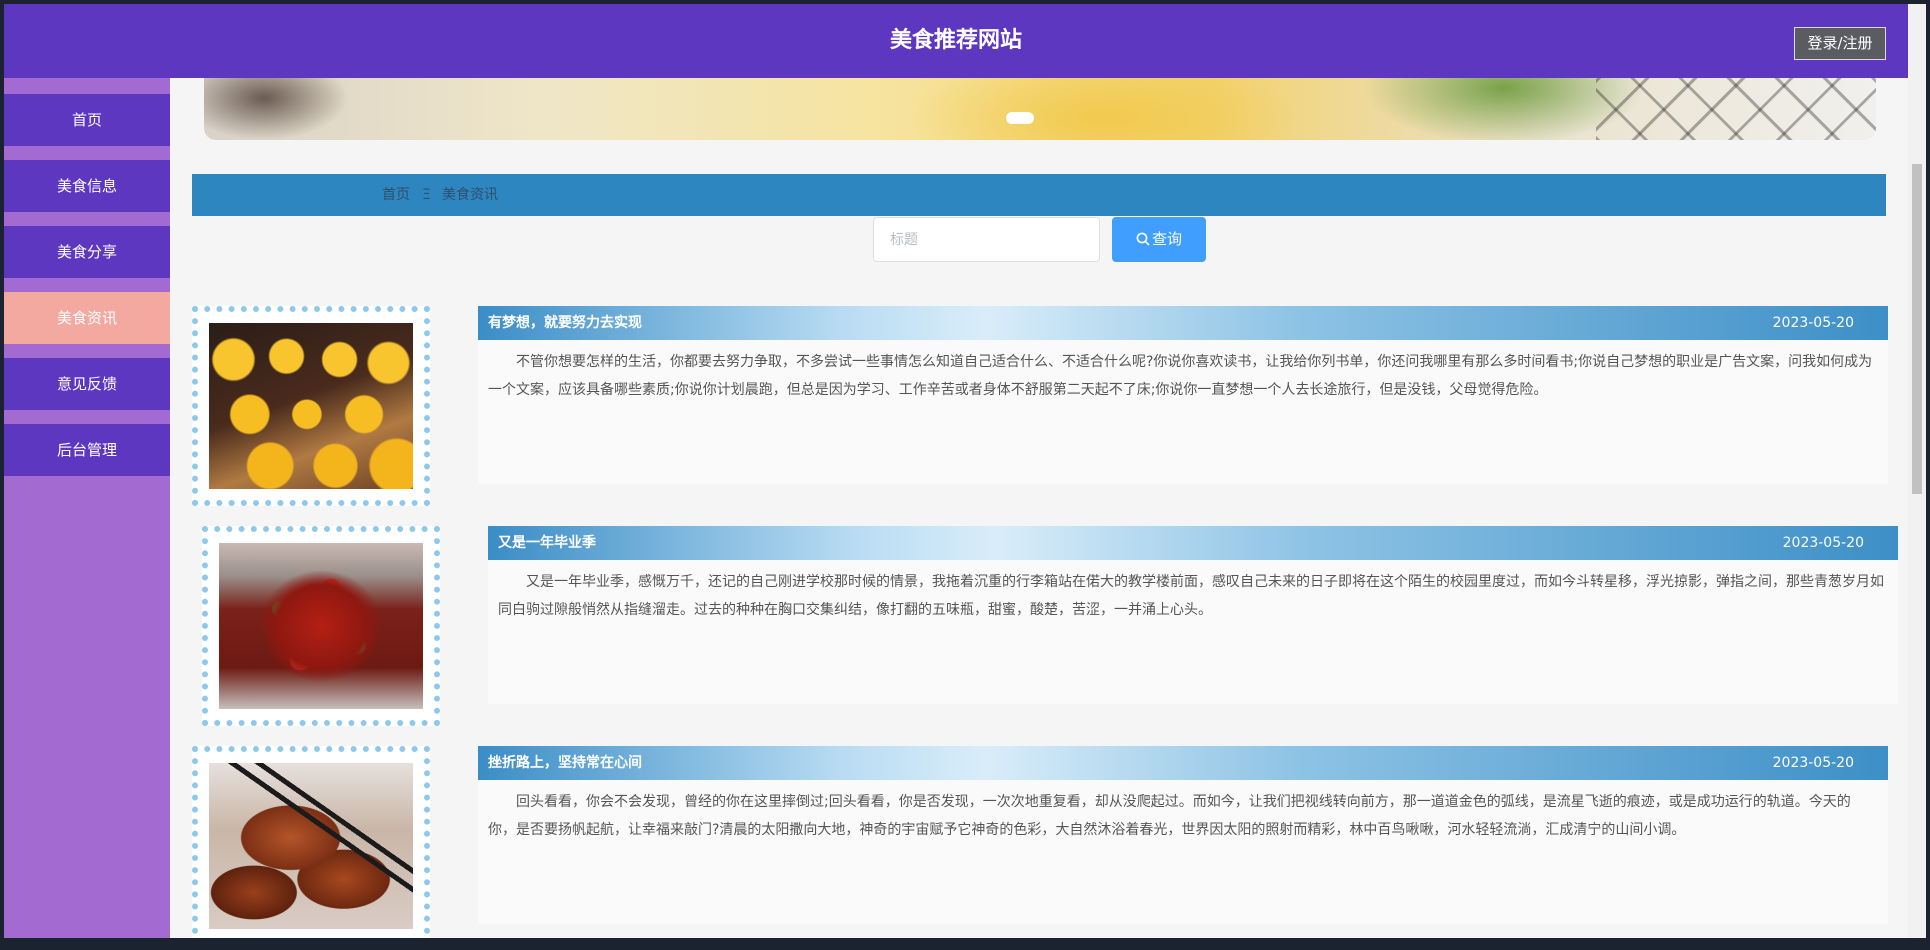 This screenshot has height=950, width=1930. Describe the element at coordinates (1039, 195) in the screenshot. I see `breadcrumb: 首页 Ξ 美食资讯` at that location.